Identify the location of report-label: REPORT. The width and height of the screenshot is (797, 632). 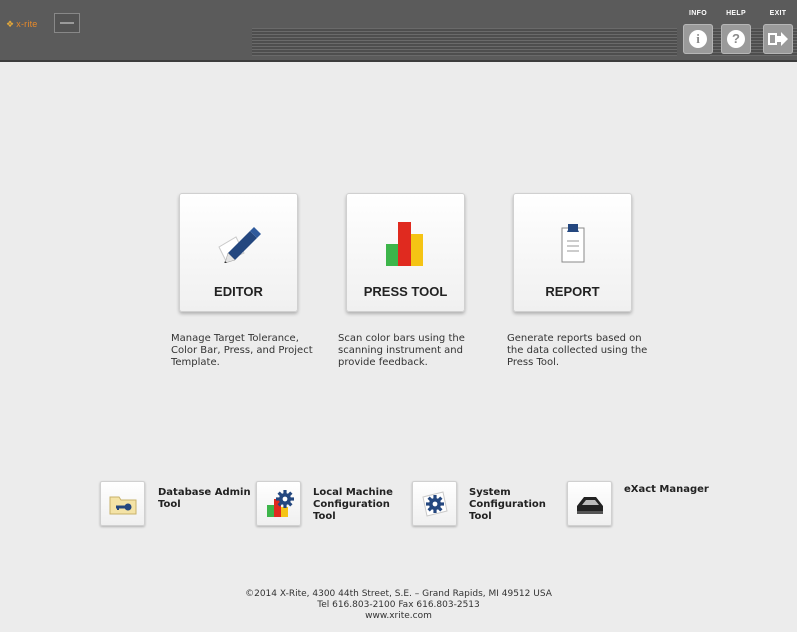
(572, 291).